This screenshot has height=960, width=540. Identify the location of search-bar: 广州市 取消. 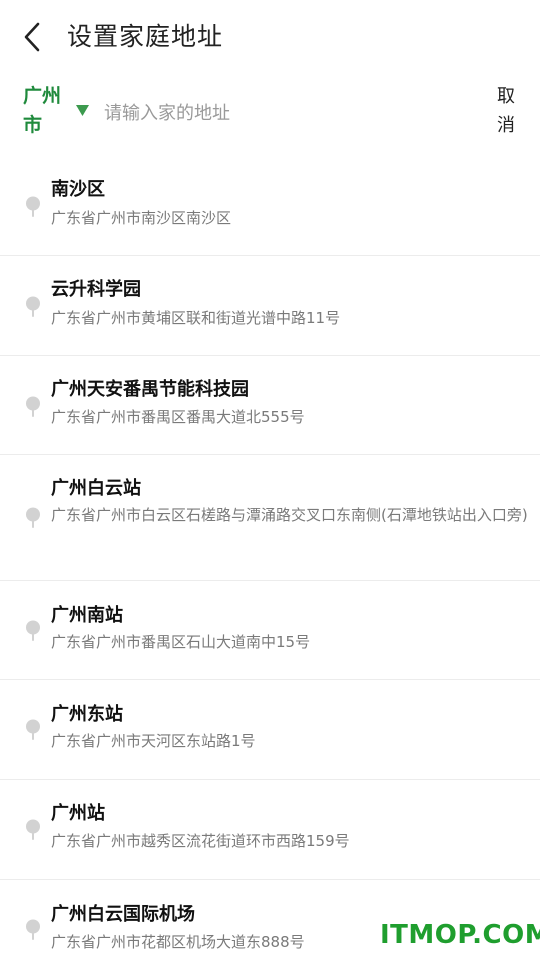
(270, 114).